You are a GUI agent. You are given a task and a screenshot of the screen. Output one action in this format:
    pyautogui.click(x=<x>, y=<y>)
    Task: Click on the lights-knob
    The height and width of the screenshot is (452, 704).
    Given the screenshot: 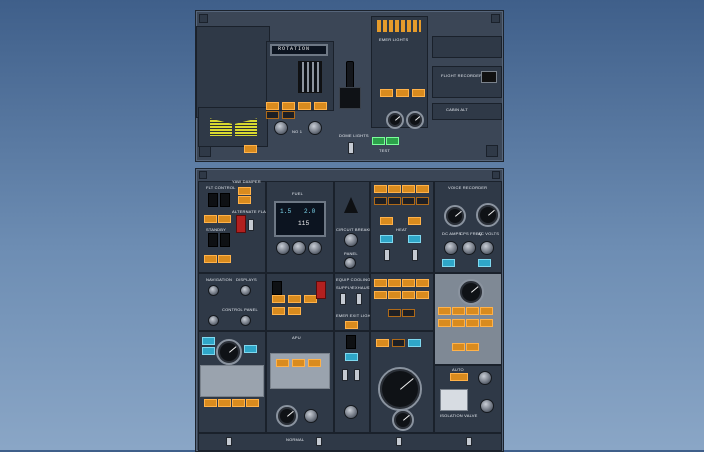 What is the action you would take?
    pyautogui.click(x=485, y=378)
    